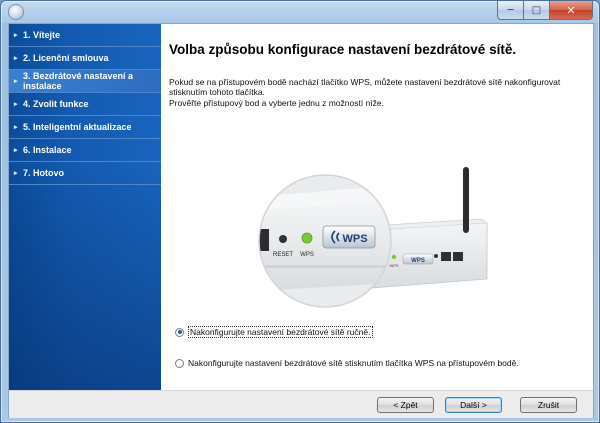 The image size is (600, 423). Describe the element at coordinates (85, 35) in the screenshot. I see `sidebar-item-welcome: ▸ 1. Vítejte` at that location.